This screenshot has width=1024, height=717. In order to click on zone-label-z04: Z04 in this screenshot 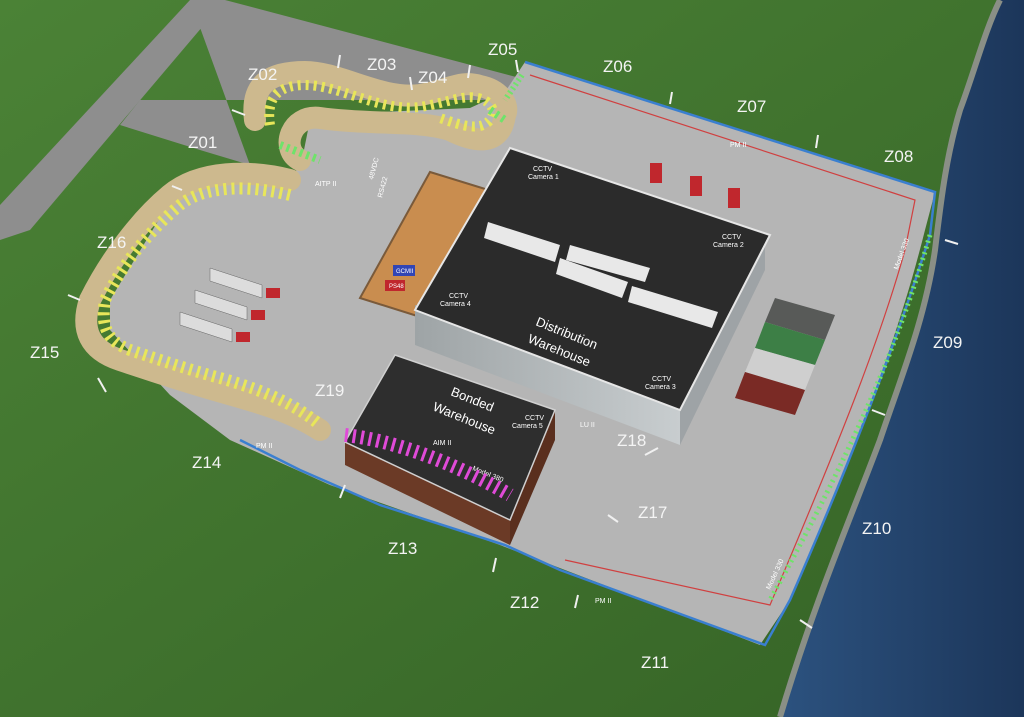, I will do `click(432, 77)`.